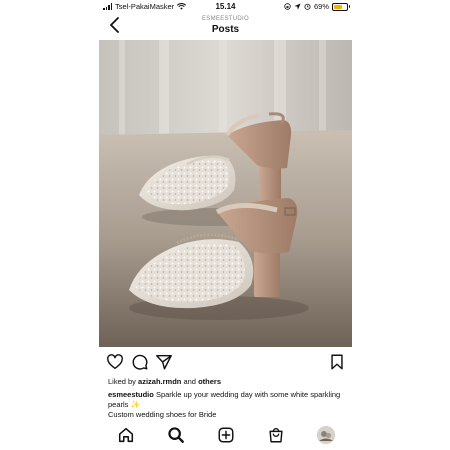  What do you see at coordinates (164, 362) in the screenshot?
I see `share-icon` at bounding box center [164, 362].